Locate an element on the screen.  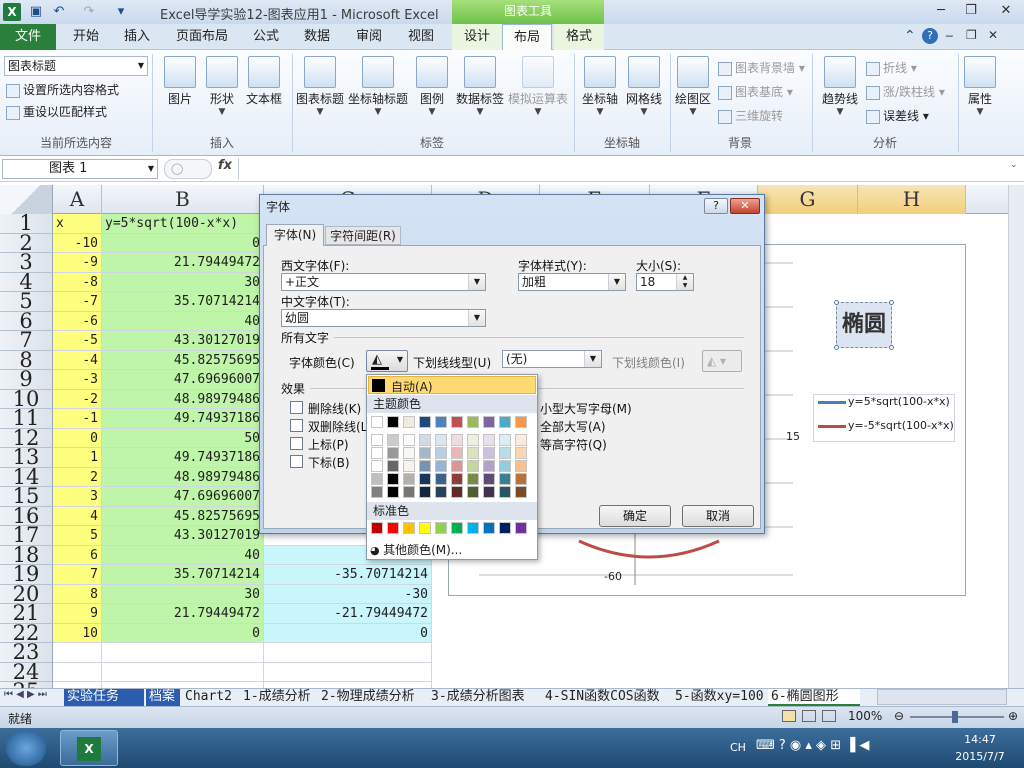
lines-button: 折线 ▾ is located at coordinates (891, 68).